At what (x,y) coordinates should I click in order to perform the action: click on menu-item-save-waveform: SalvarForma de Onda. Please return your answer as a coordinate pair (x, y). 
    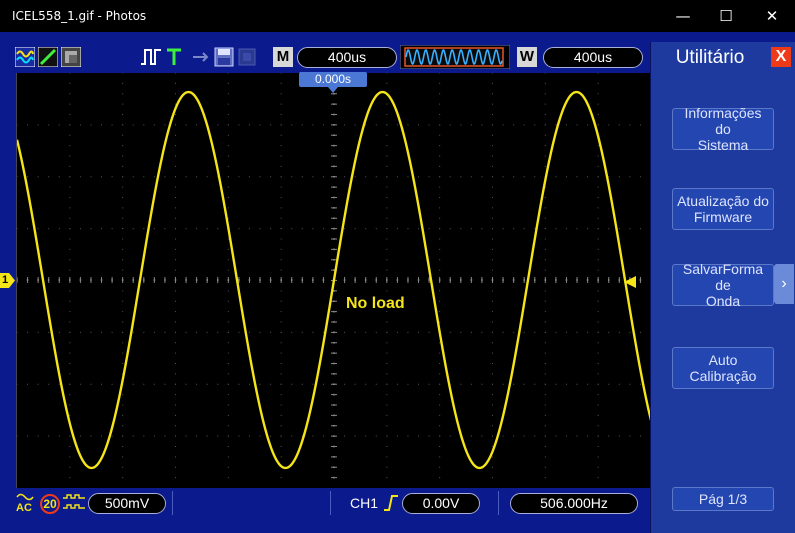
    Looking at the image, I should click on (723, 285).